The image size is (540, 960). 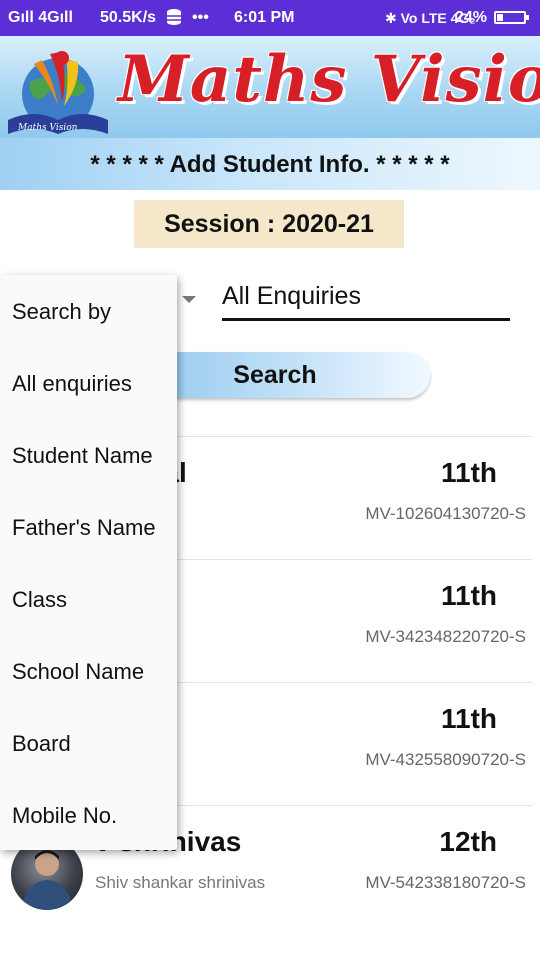 What do you see at coordinates (445, 513) in the screenshot?
I see `student-code: MV-102604130720-S` at bounding box center [445, 513].